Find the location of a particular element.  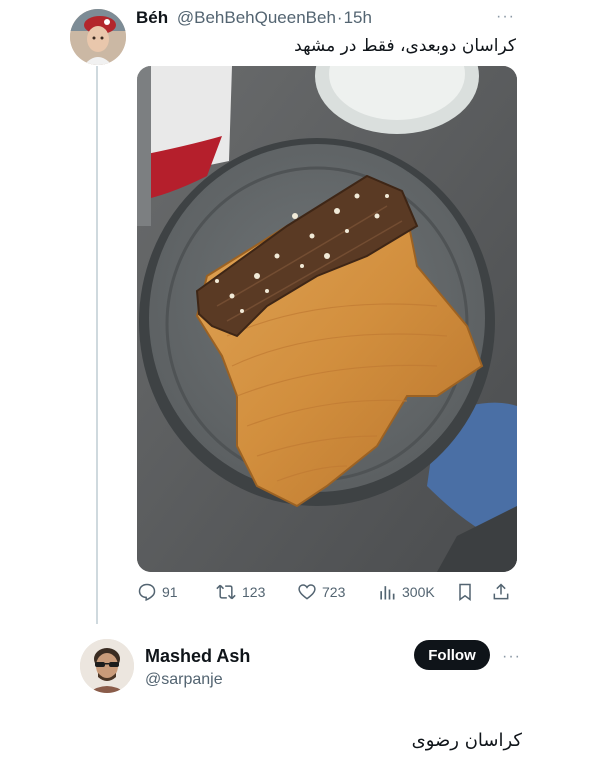

follow-button: Follow is located at coordinates (452, 655).